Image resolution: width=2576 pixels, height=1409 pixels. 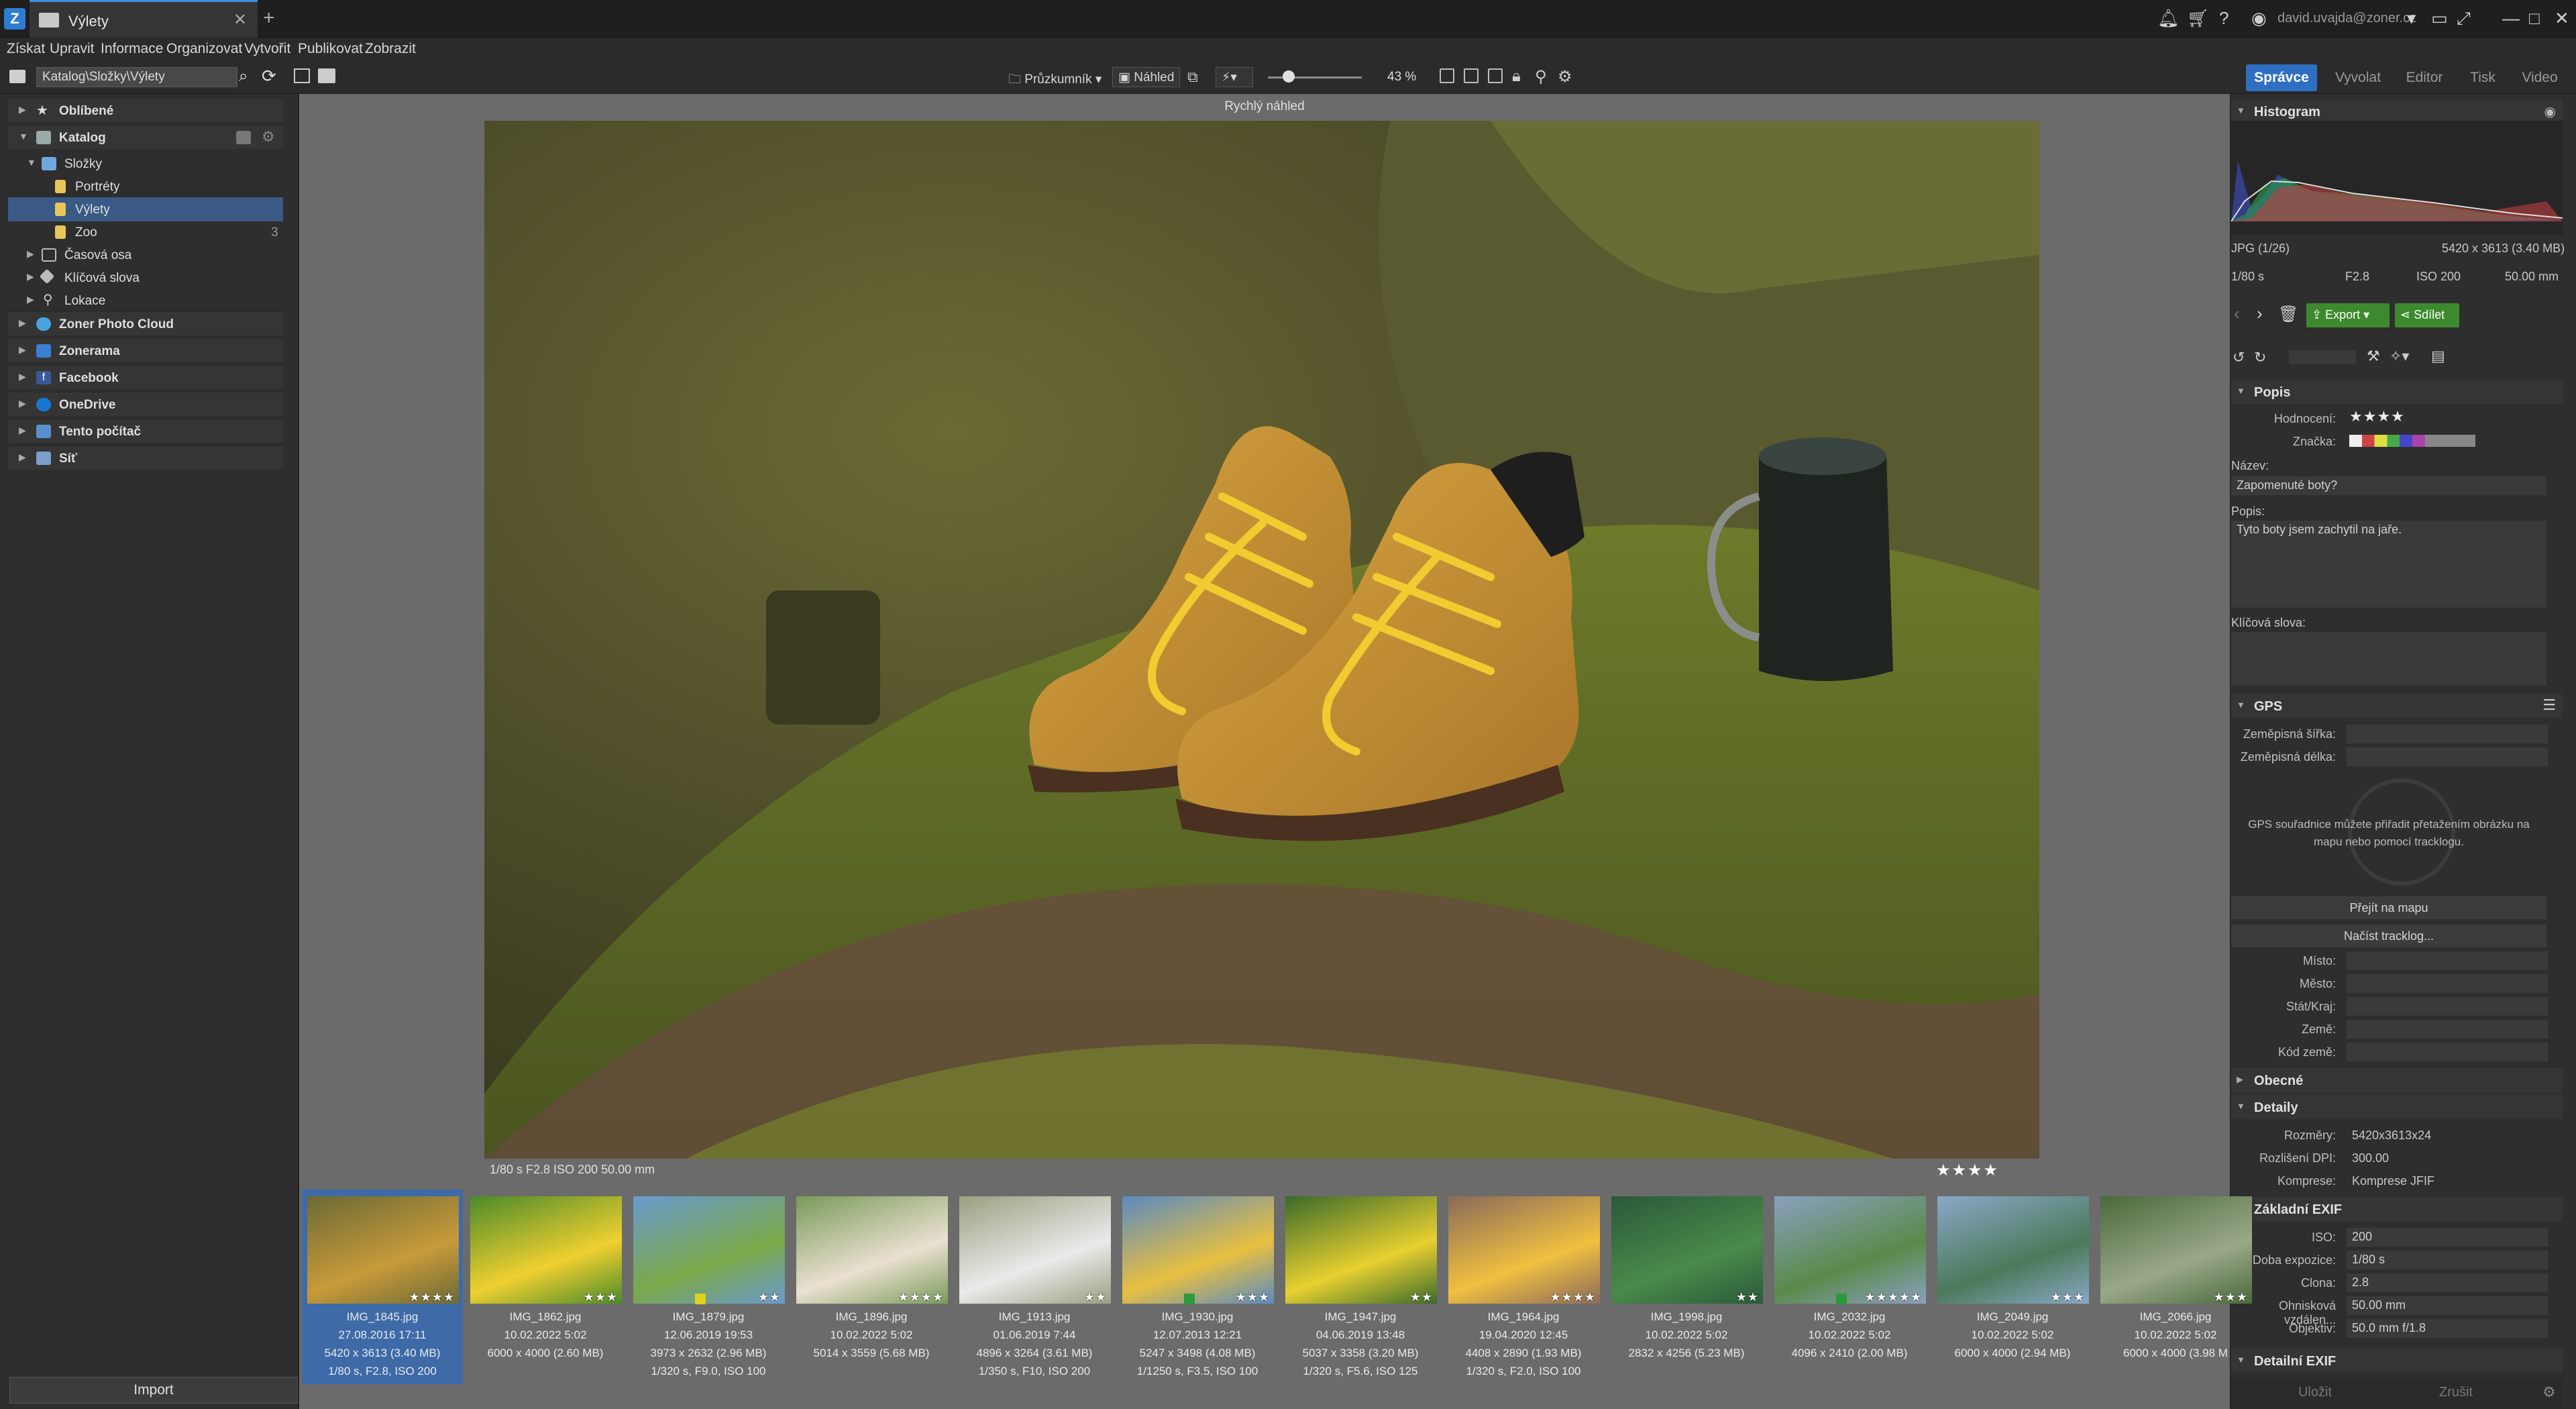 I want to click on lat-input, so click(x=2447, y=734).